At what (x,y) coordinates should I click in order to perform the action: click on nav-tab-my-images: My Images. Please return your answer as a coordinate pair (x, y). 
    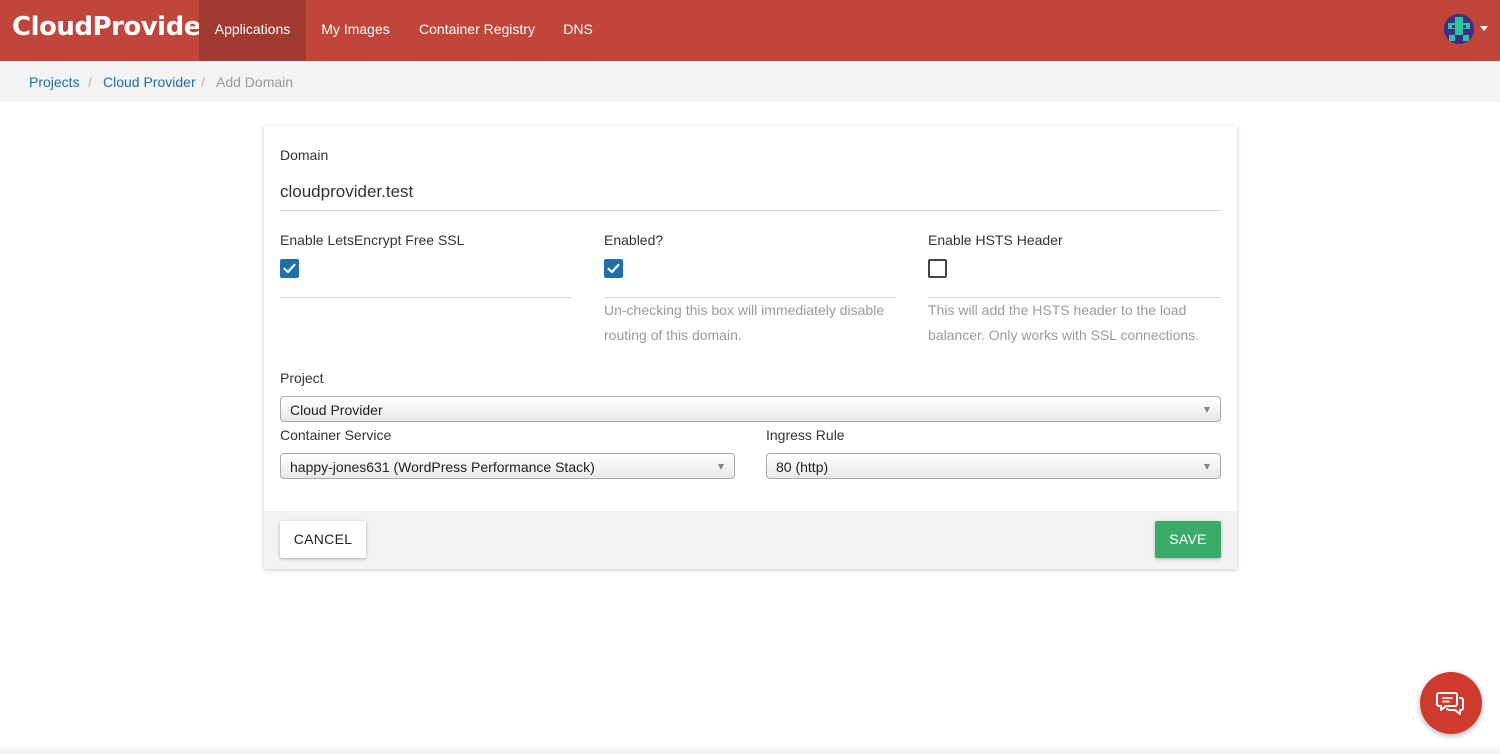
    Looking at the image, I should click on (355, 30).